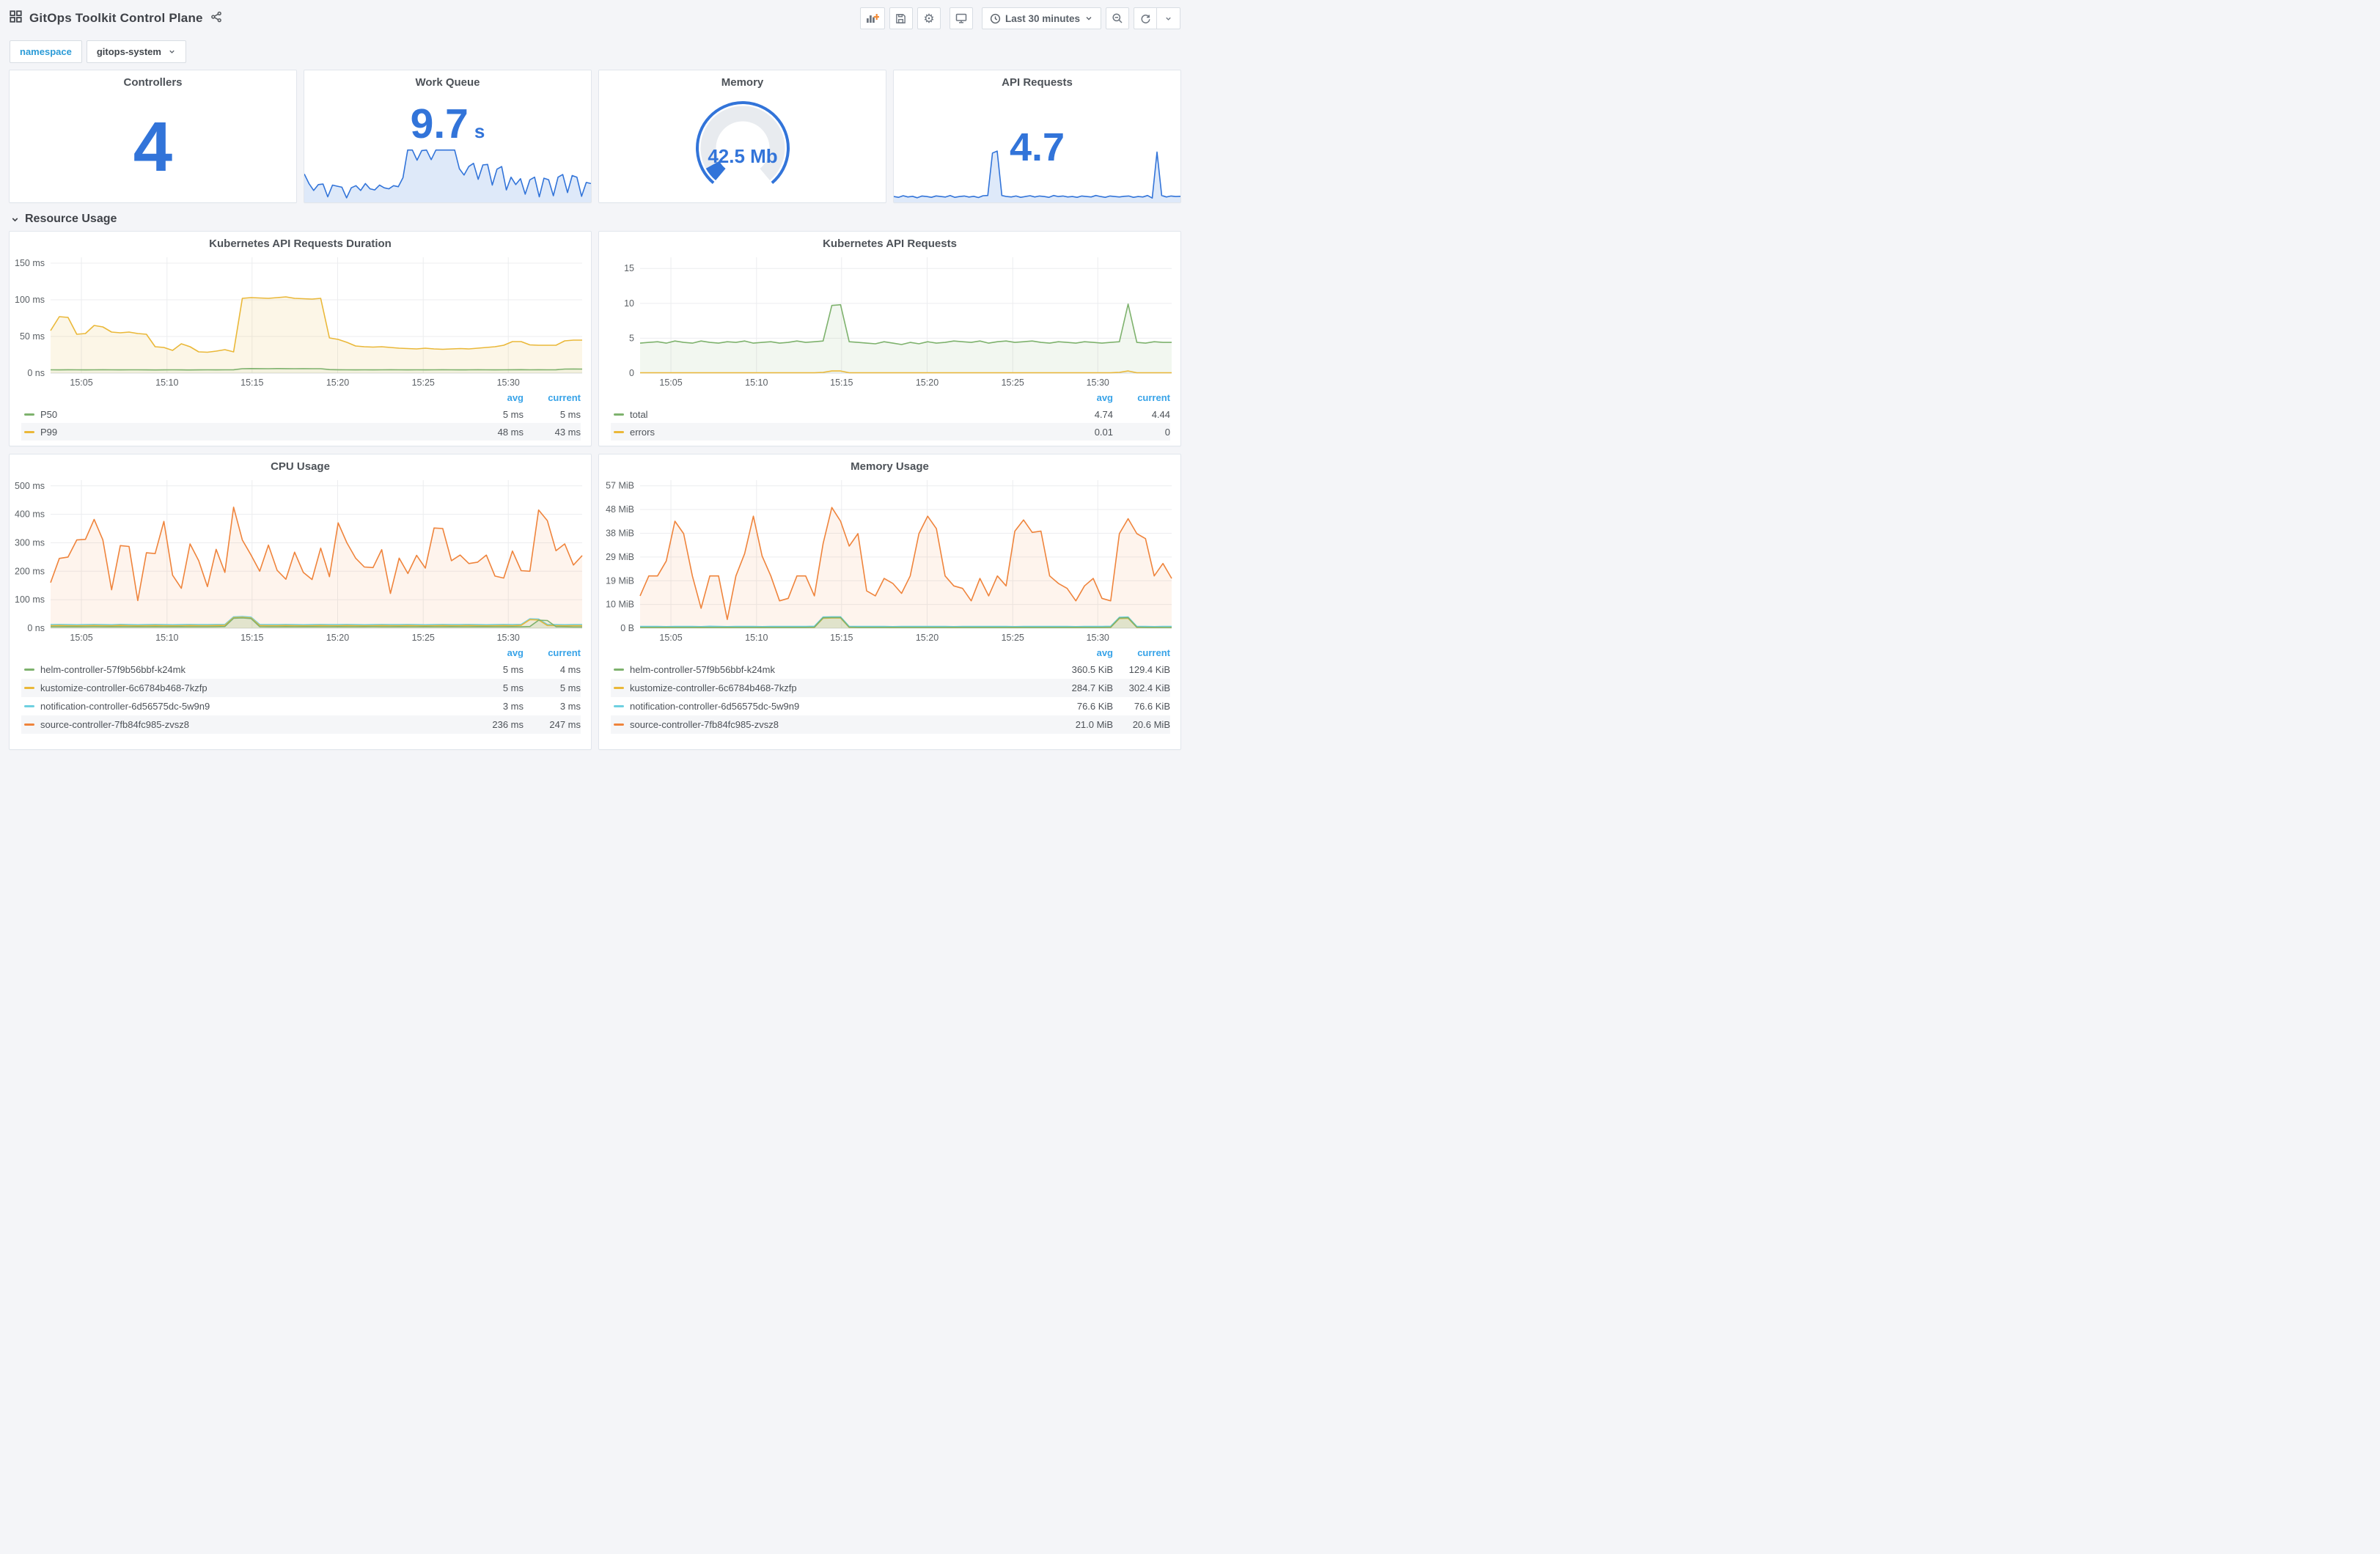 The image size is (2380, 1554). Describe the element at coordinates (620, 509) in the screenshot. I see `svg-text: 48 MiB` at that location.